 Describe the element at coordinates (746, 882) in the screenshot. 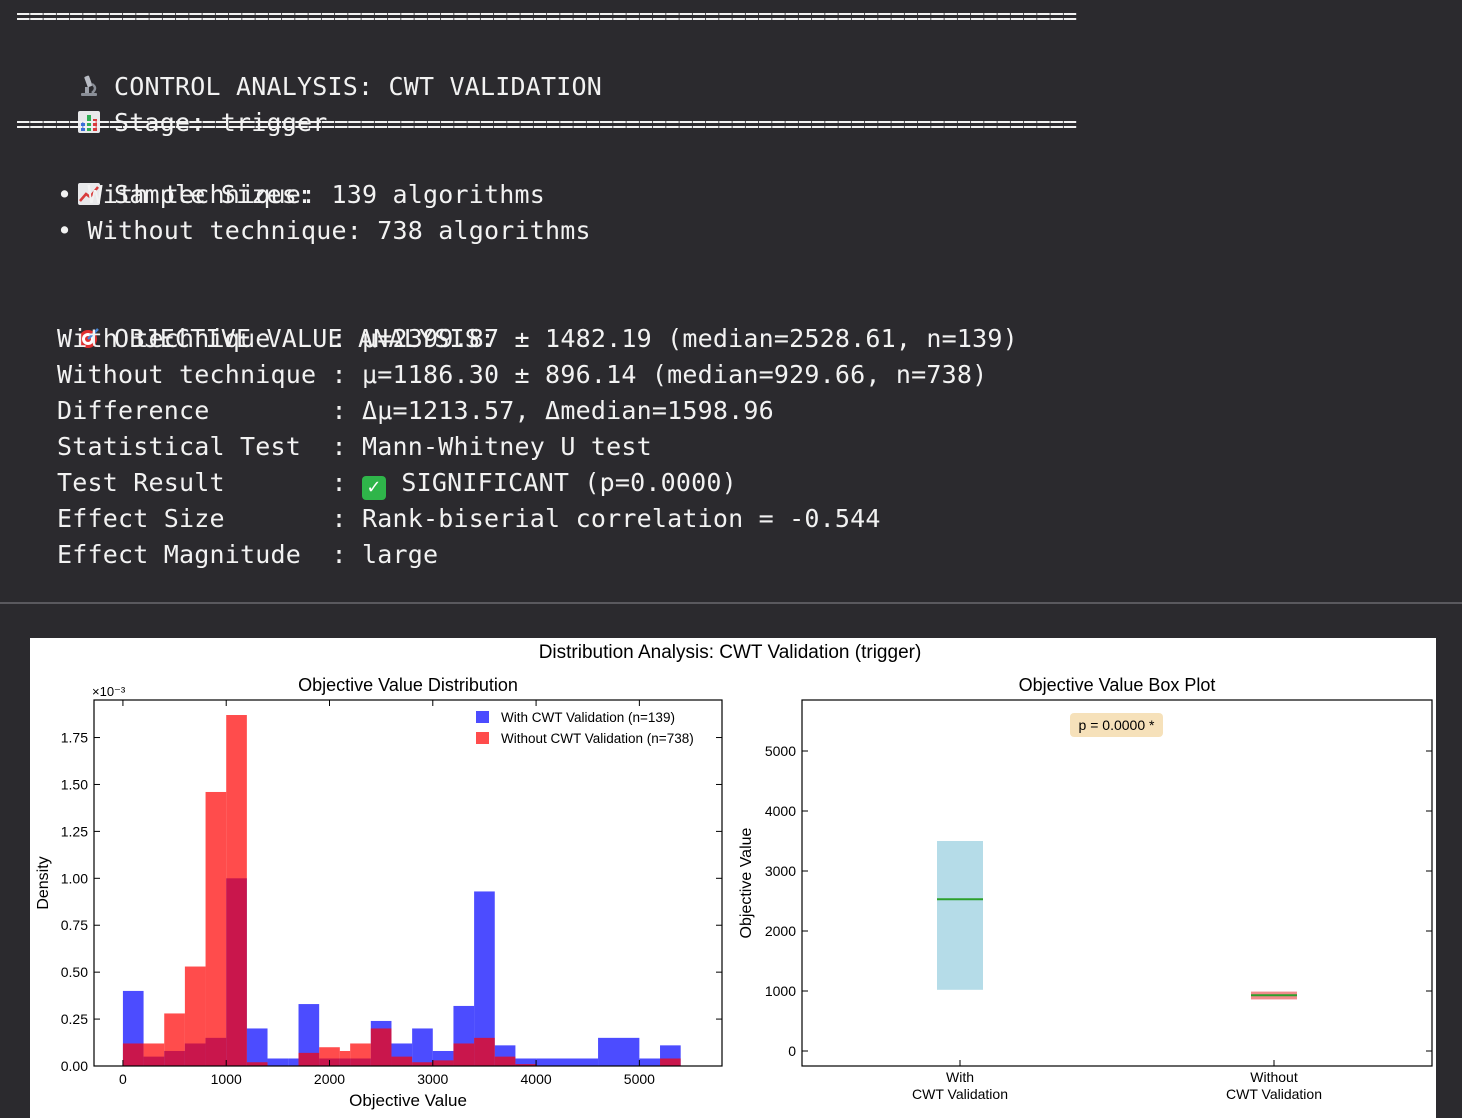

I see `y-axis-label: Objective Value` at that location.